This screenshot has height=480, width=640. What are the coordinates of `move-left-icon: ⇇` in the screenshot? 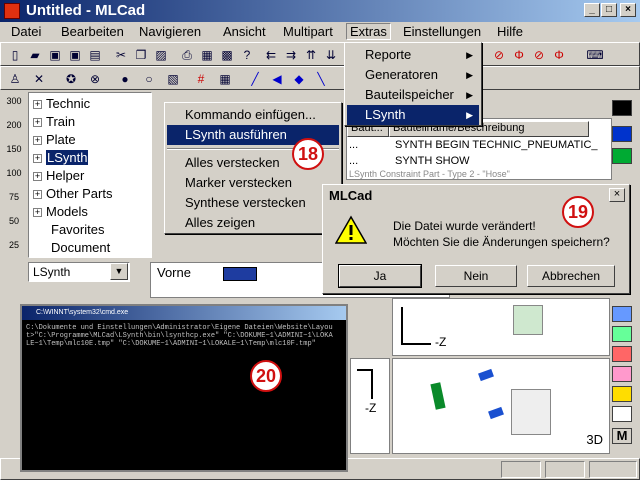 It's located at (271, 55).